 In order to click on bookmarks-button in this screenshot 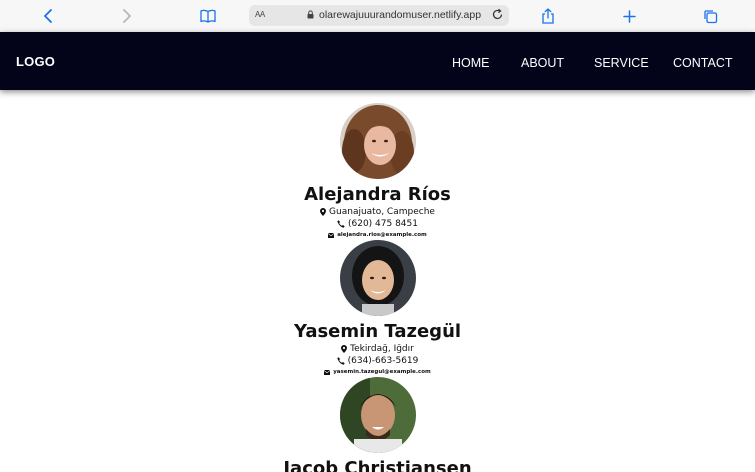, I will do `click(208, 16)`.